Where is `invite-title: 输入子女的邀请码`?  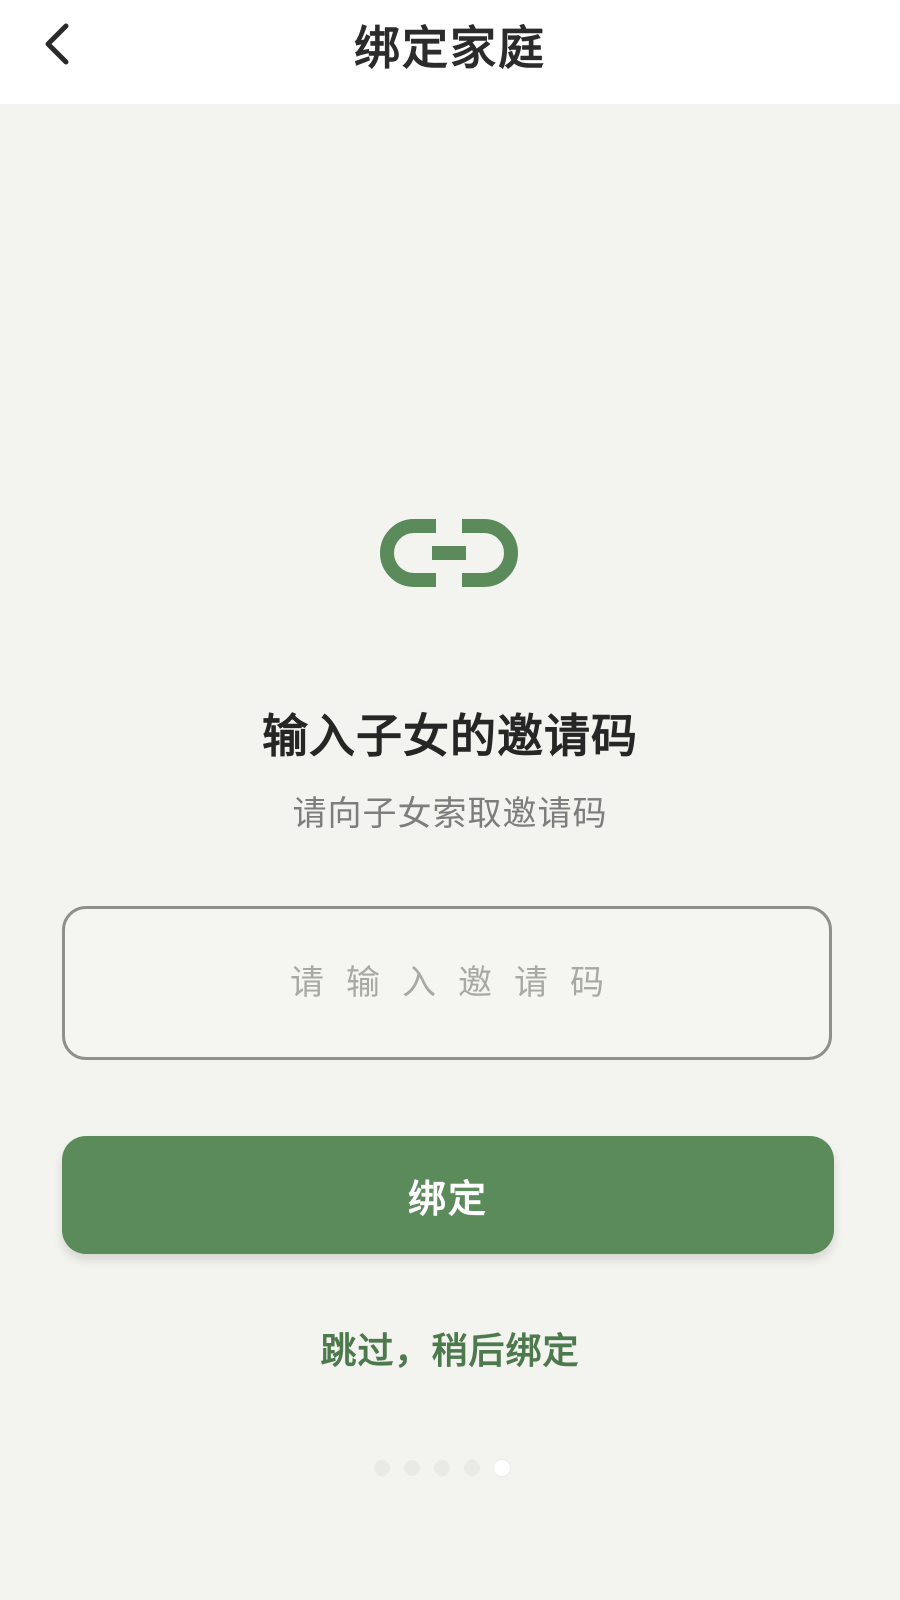
invite-title: 输入子女的邀请码 is located at coordinates (450, 736).